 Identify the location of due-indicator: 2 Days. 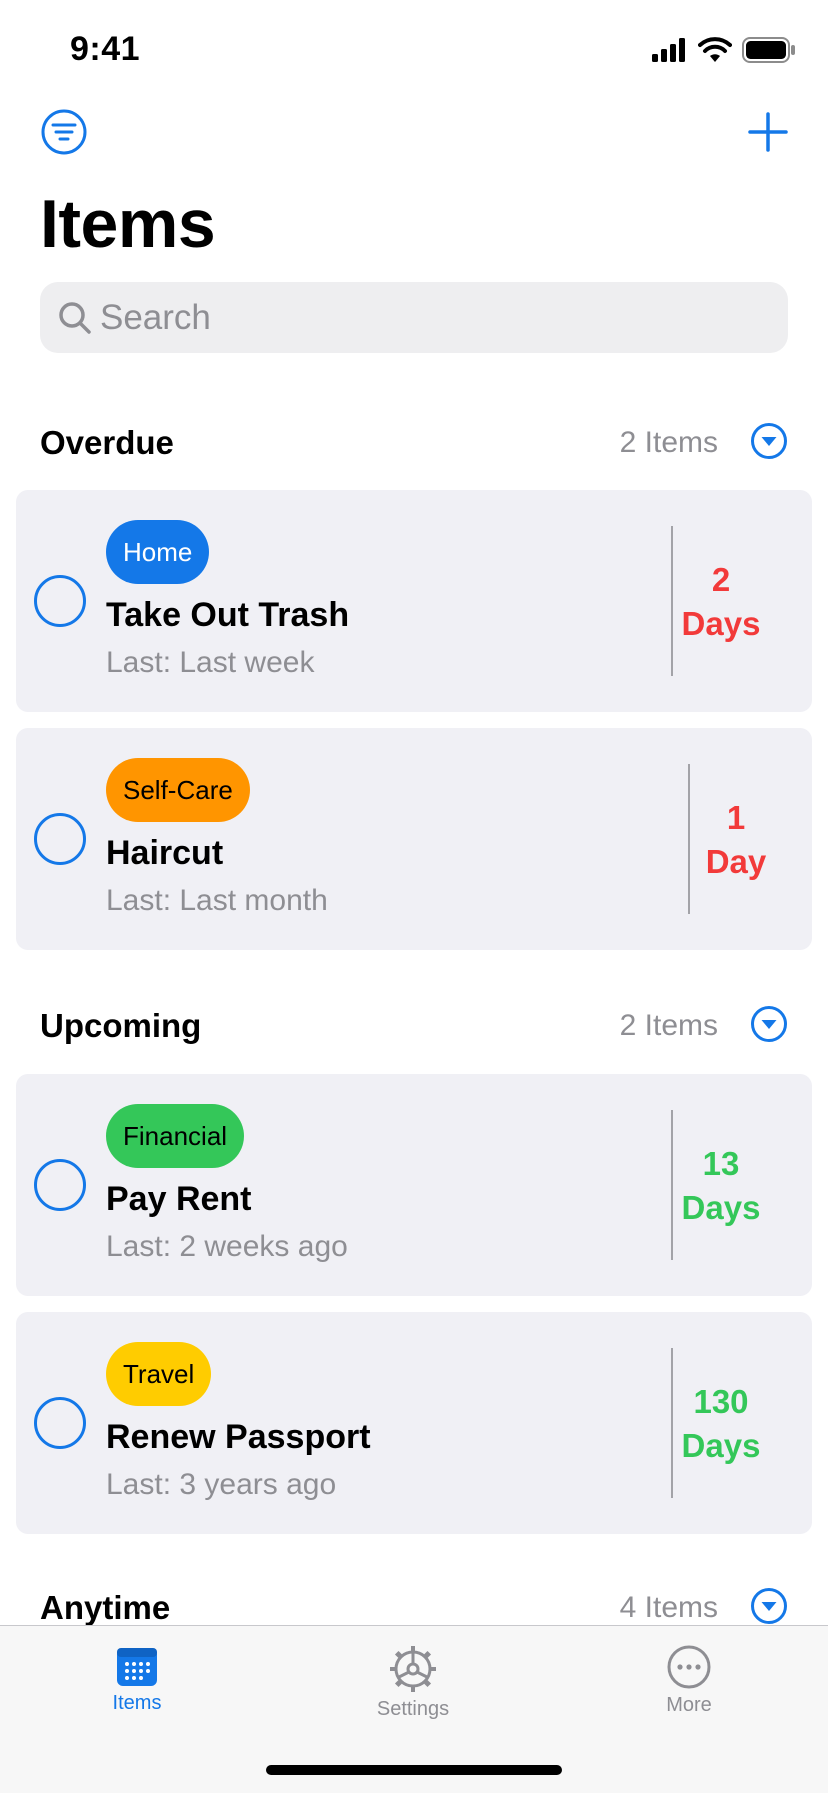
(721, 602).